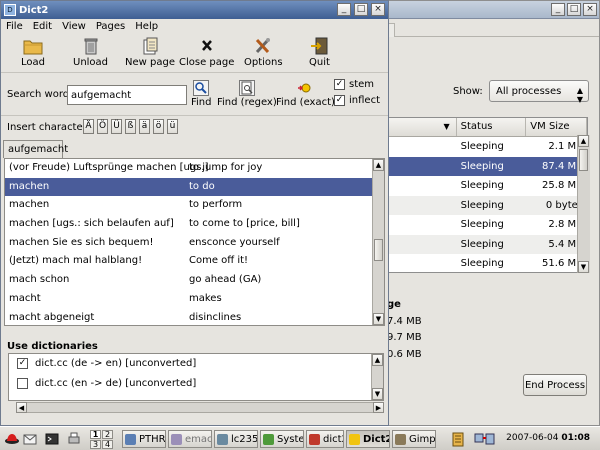 Image resolution: width=600 pixels, height=450 pixels. What do you see at coordinates (194, 10) in the screenshot?
I see `window-titlebar: D Dict2 _ □ ×` at bounding box center [194, 10].